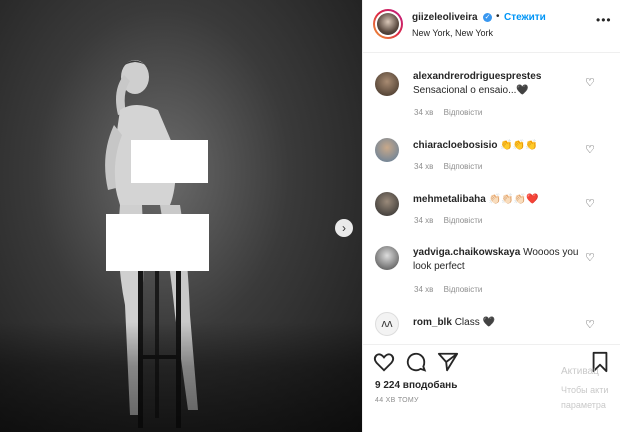  I want to click on comment-text: 👏🏻👏🏻👏🏻❤️, so click(513, 199).